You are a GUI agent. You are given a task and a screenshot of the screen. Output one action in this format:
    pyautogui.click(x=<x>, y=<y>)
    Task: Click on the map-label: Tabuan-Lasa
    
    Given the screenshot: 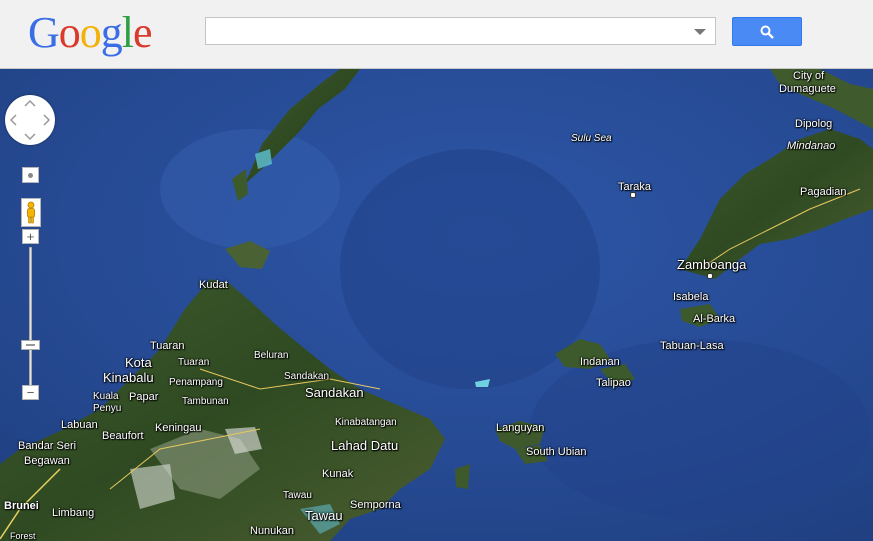 What is the action you would take?
    pyautogui.click(x=692, y=346)
    